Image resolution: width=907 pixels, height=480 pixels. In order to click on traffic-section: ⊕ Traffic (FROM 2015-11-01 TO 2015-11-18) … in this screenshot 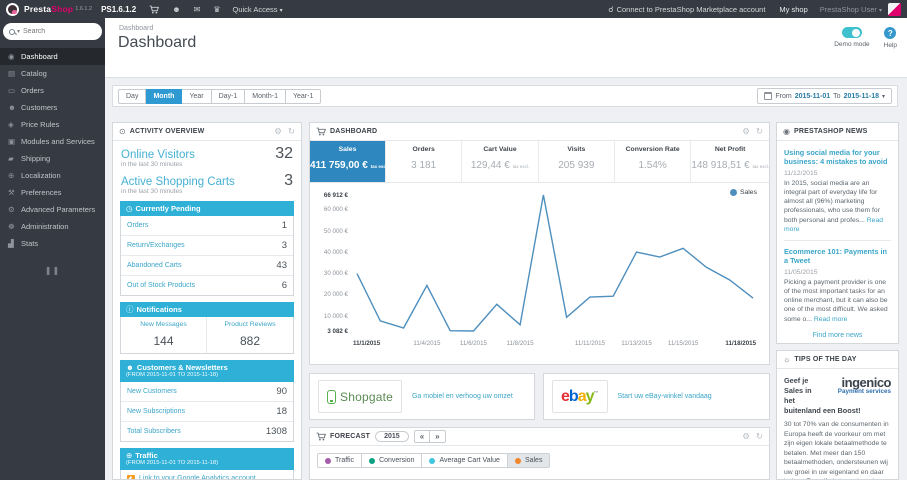, I will do `click(207, 463)`.